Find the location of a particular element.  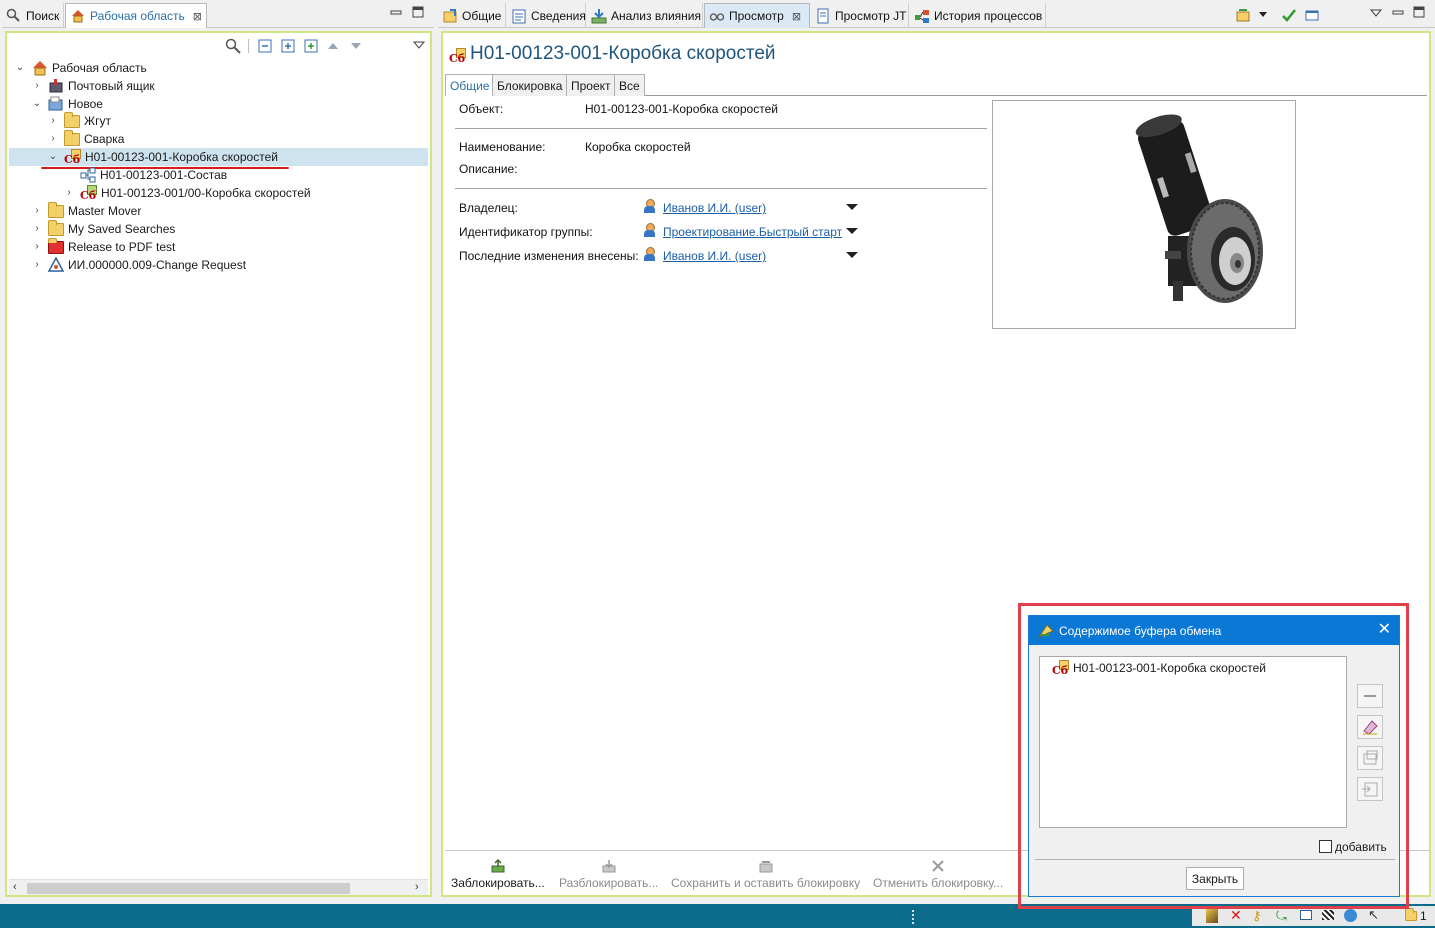

add-checkbox-label: добавить is located at coordinates (1361, 847).